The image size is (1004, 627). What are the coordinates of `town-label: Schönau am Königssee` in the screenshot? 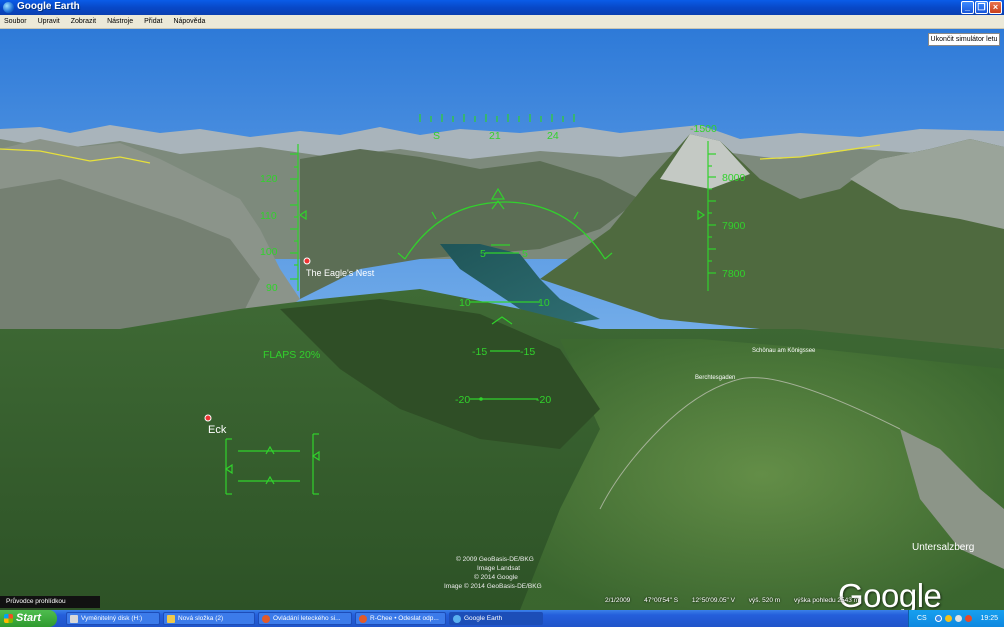 It's located at (784, 351).